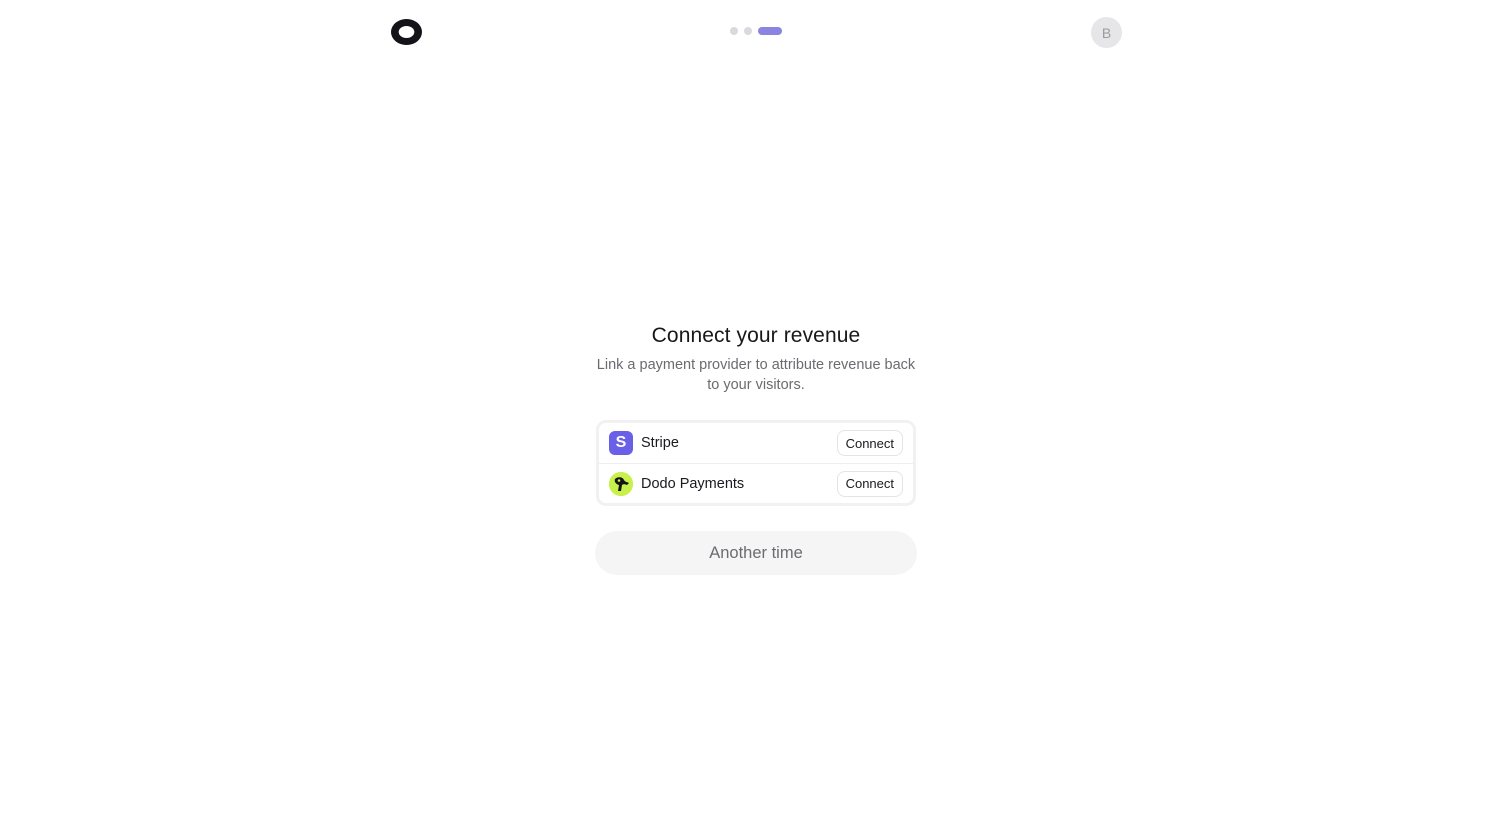 This screenshot has height=814, width=1512. Describe the element at coordinates (621, 483) in the screenshot. I see `dodo-bird-icon` at that location.